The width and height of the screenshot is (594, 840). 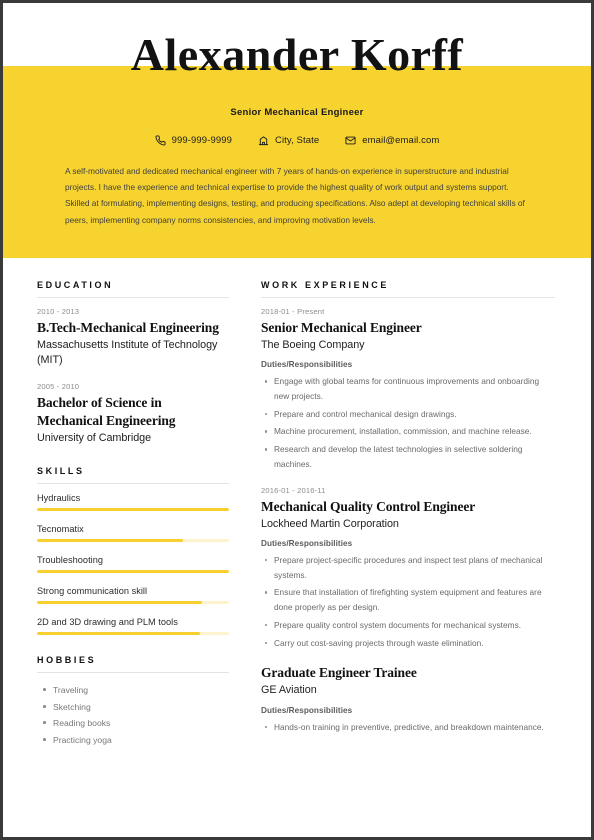 I want to click on list-item: Sketching, so click(x=136, y=707).